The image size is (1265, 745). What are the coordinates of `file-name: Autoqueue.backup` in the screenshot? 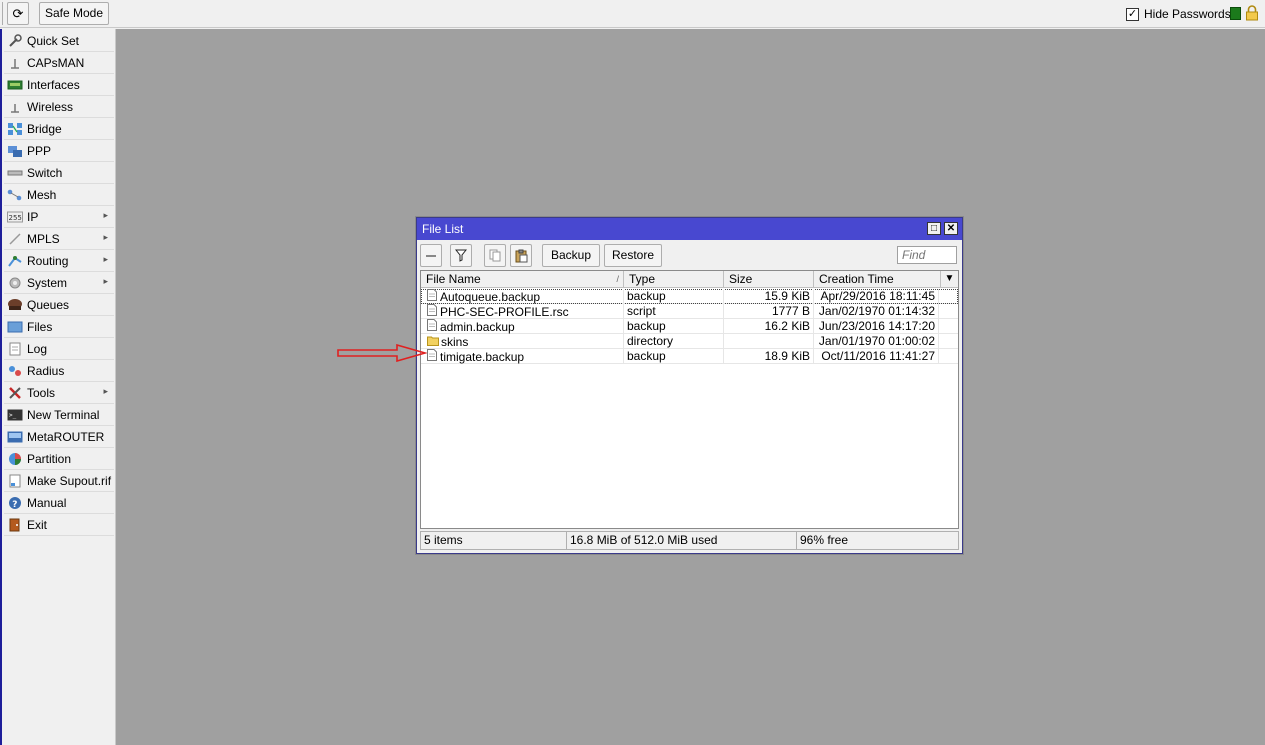 It's located at (490, 296).